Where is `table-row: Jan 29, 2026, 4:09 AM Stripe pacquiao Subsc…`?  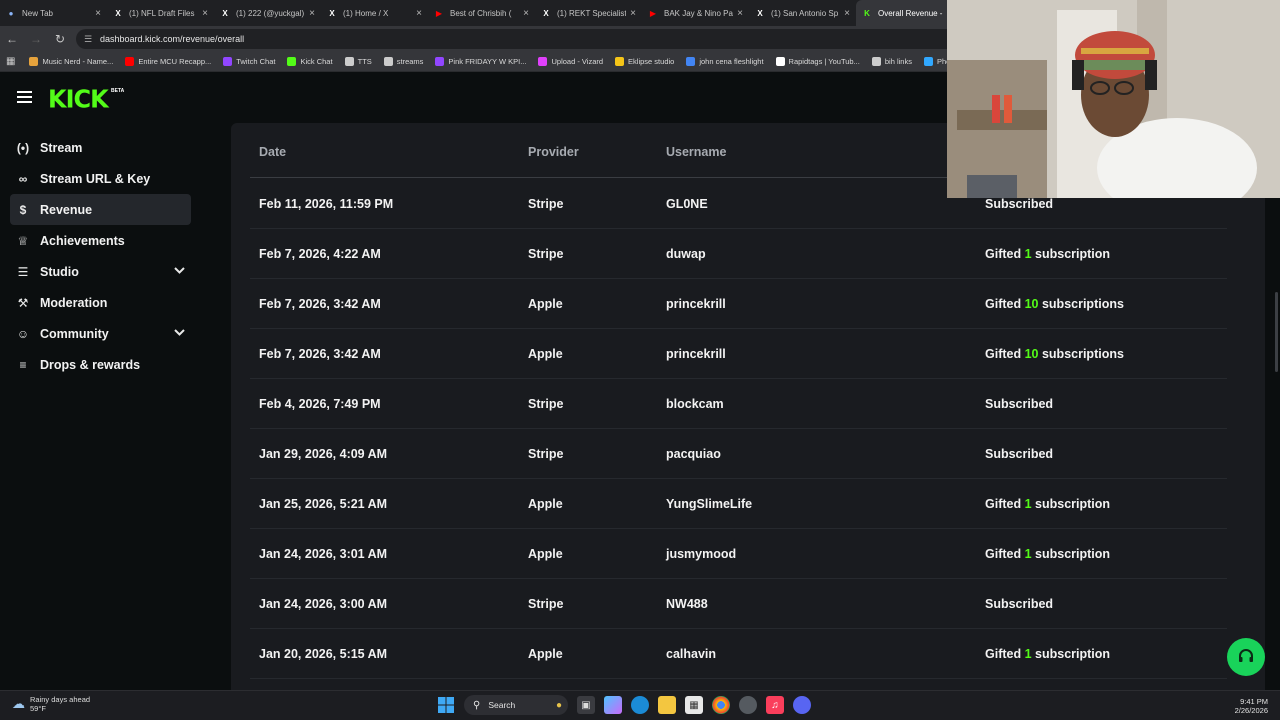 table-row: Jan 29, 2026, 4:09 AM Stripe pacquiao Subsc… is located at coordinates (738, 454).